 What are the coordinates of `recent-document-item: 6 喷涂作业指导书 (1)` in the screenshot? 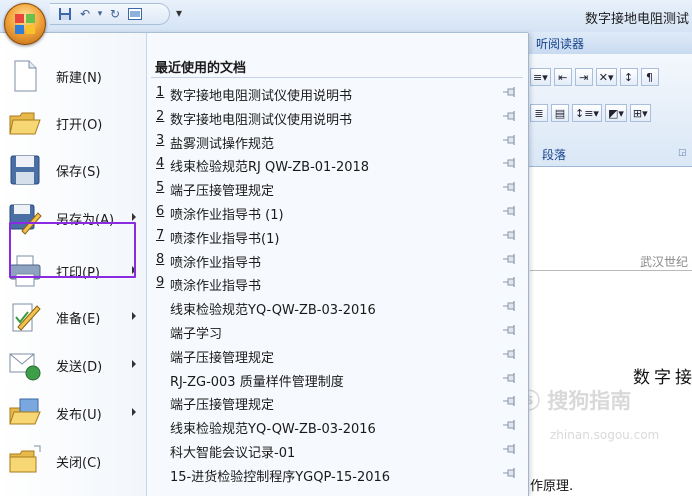 It's located at (337, 212).